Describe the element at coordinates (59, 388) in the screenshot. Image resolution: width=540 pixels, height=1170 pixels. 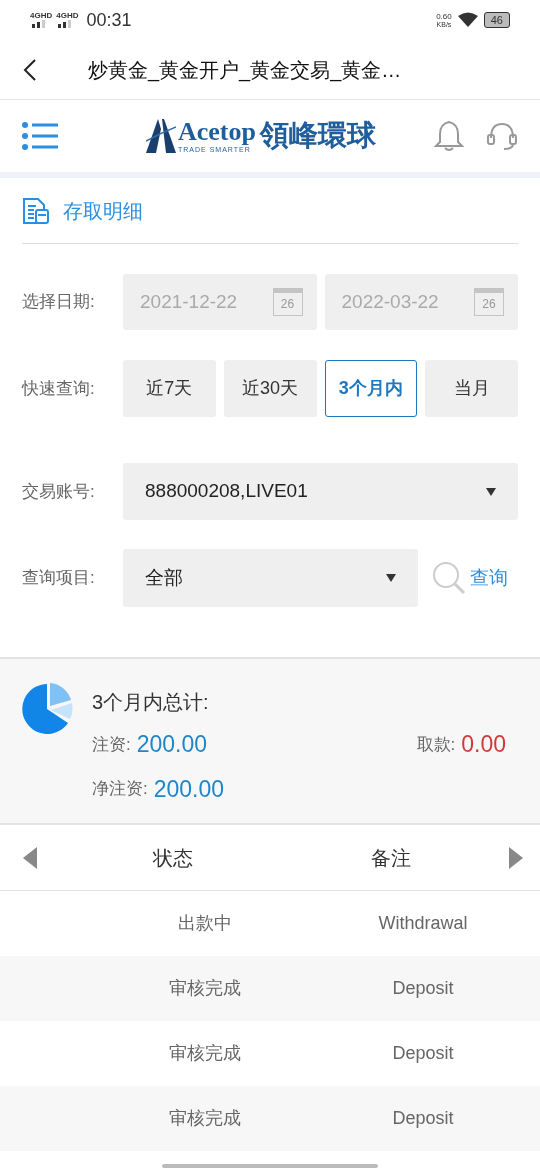
I see `field-label: 快速查询:` at that location.